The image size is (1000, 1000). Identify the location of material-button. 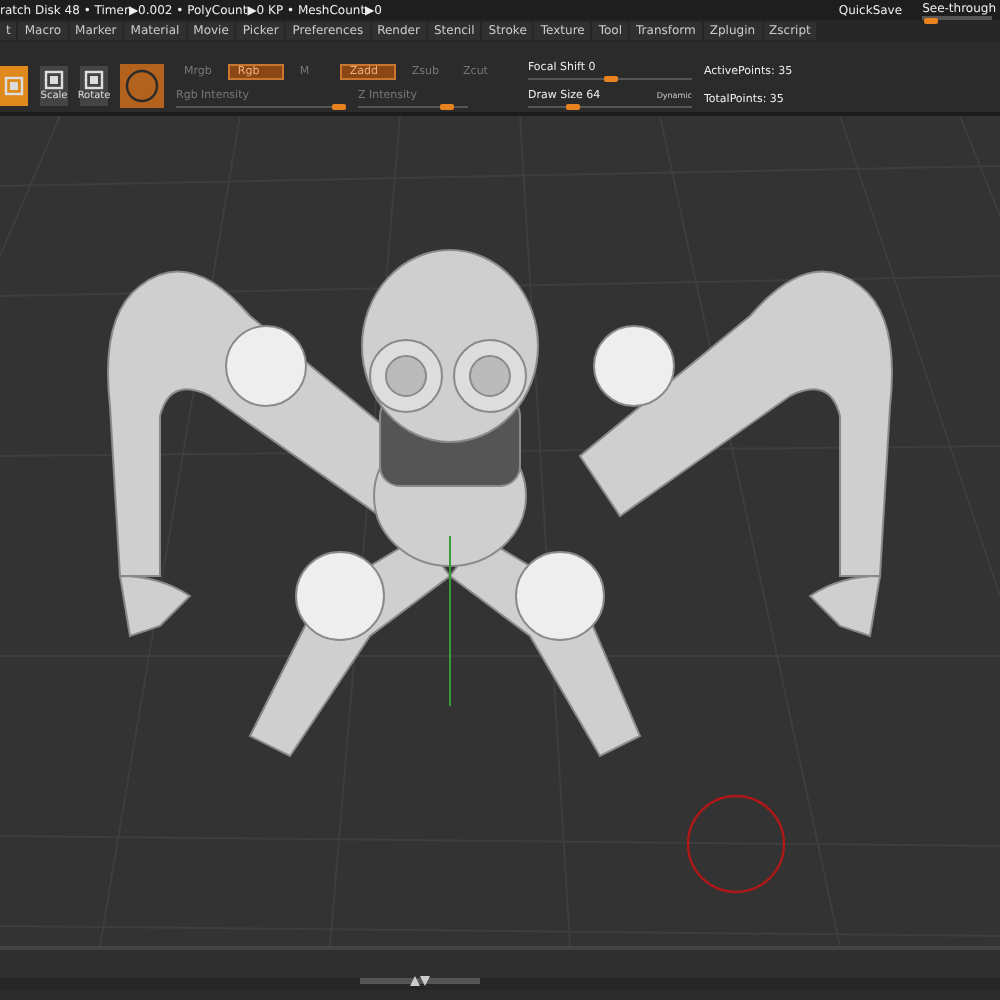
(142, 85).